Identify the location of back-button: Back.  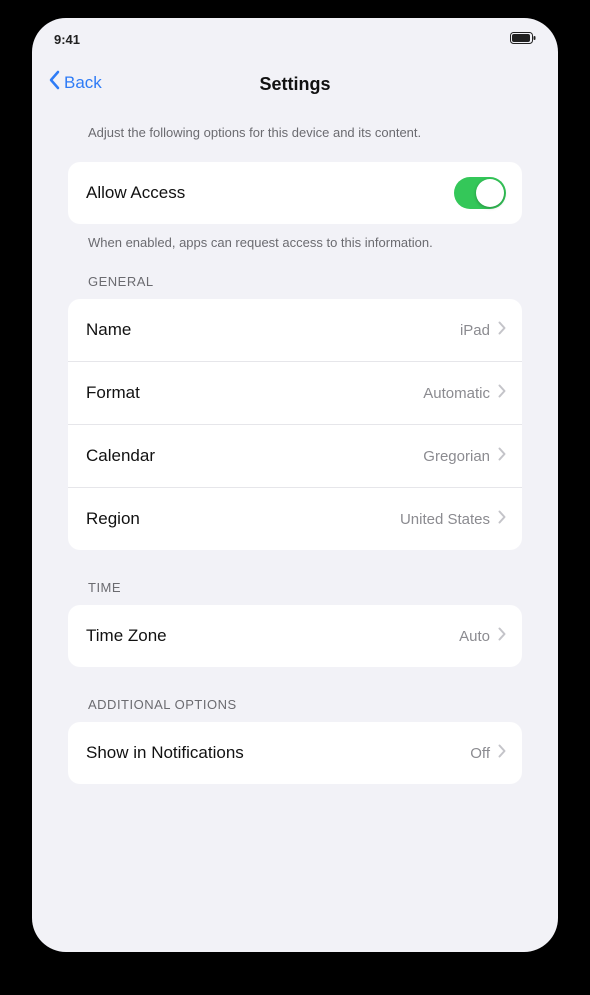
(75, 82).